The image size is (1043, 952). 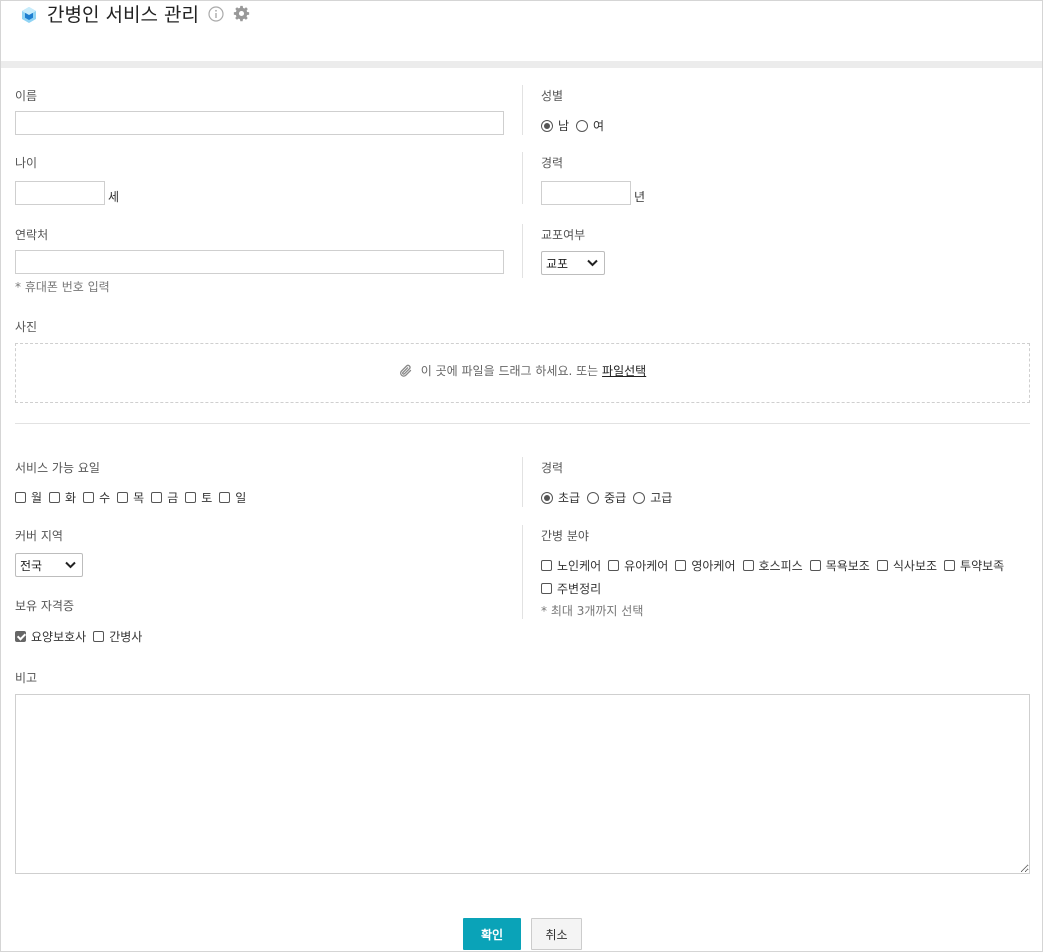 What do you see at coordinates (681, 565) in the screenshot?
I see `care-checkbox-infant` at bounding box center [681, 565].